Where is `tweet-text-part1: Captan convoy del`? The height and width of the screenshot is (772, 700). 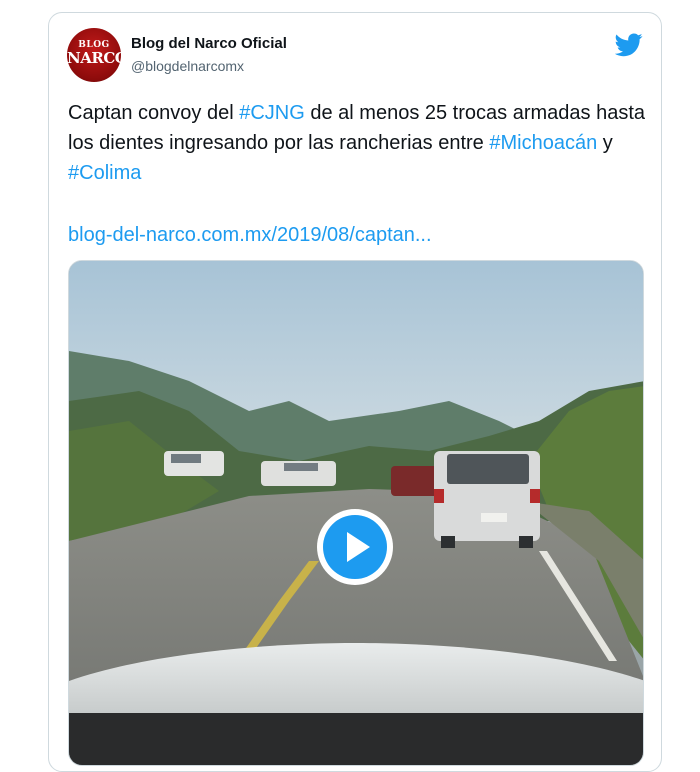 tweet-text-part1: Captan convoy del is located at coordinates (154, 113).